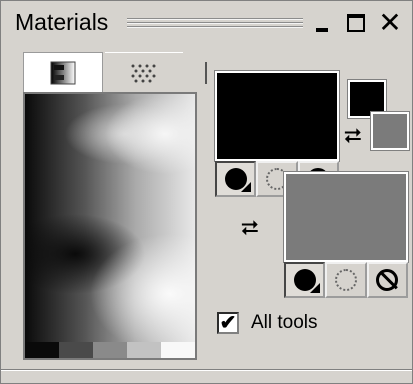  Describe the element at coordinates (390, 131) in the screenshot. I see `mini-background-swatch` at that location.